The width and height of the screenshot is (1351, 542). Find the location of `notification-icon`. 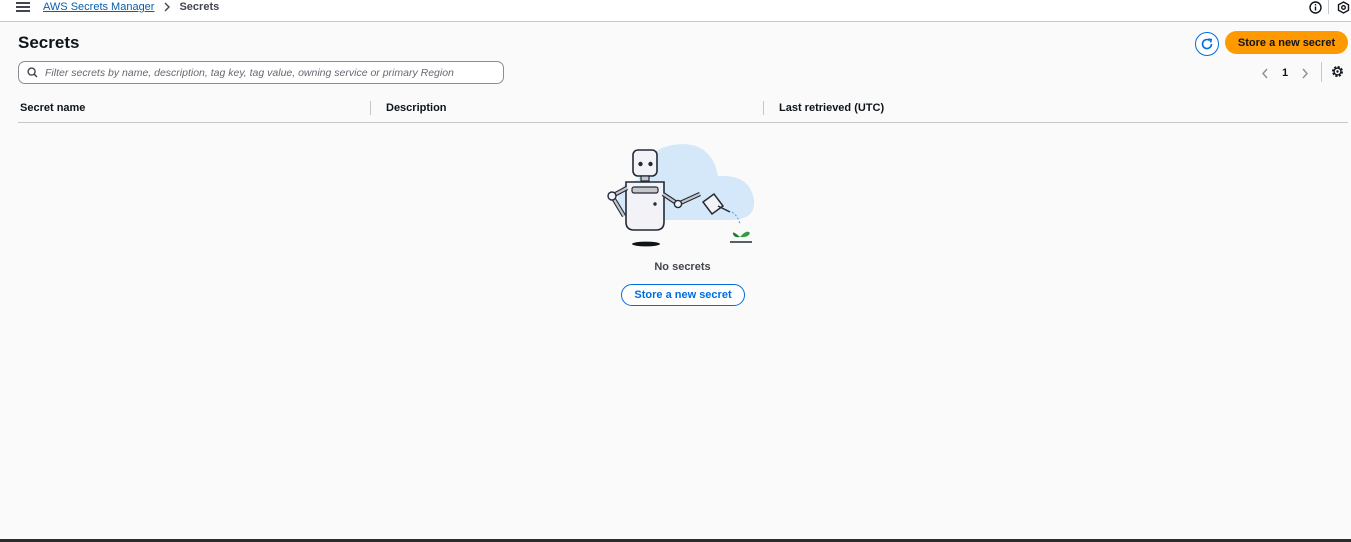

notification-icon is located at coordinates (1343, 7).